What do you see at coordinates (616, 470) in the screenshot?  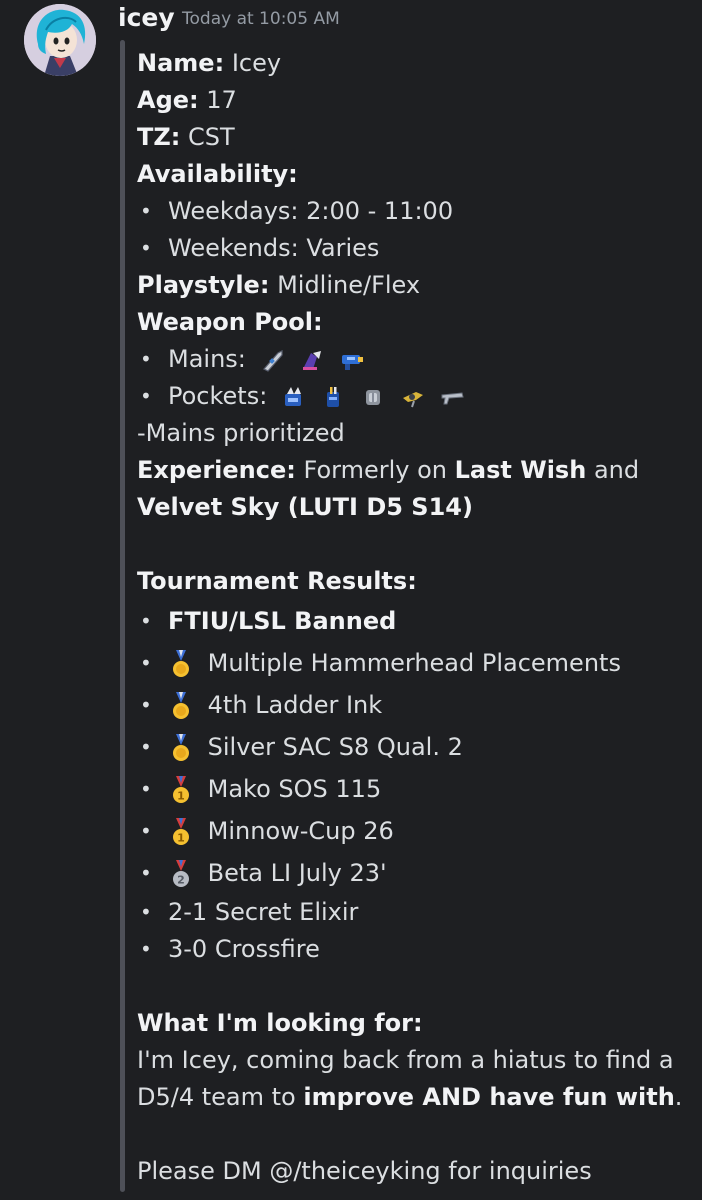 I see `experience-and: and` at bounding box center [616, 470].